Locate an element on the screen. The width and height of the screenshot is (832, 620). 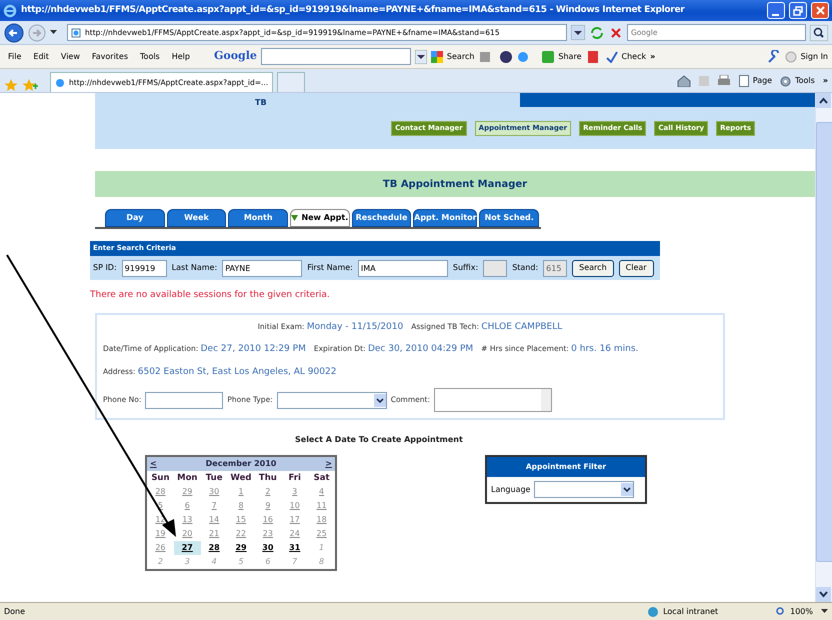
weekday-header: Fri is located at coordinates (295, 478).